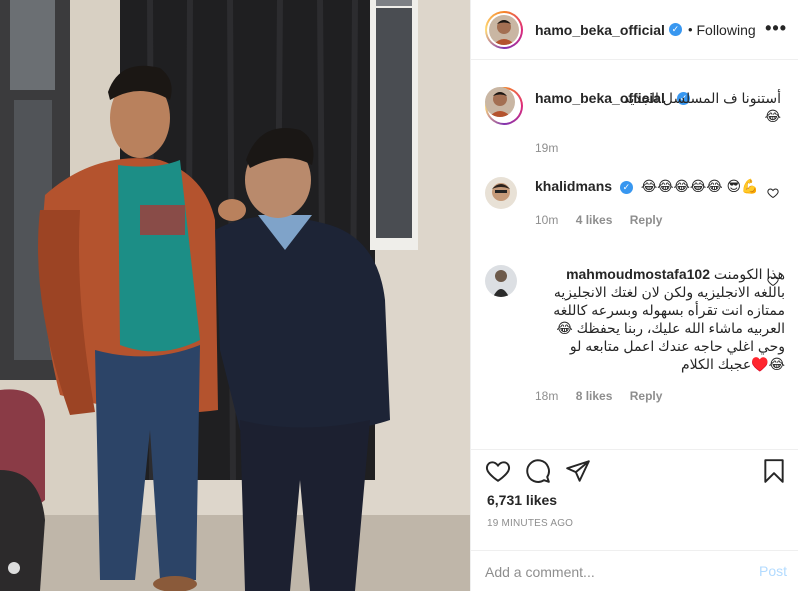 The width and height of the screenshot is (798, 591). I want to click on comment-input, so click(610, 572).